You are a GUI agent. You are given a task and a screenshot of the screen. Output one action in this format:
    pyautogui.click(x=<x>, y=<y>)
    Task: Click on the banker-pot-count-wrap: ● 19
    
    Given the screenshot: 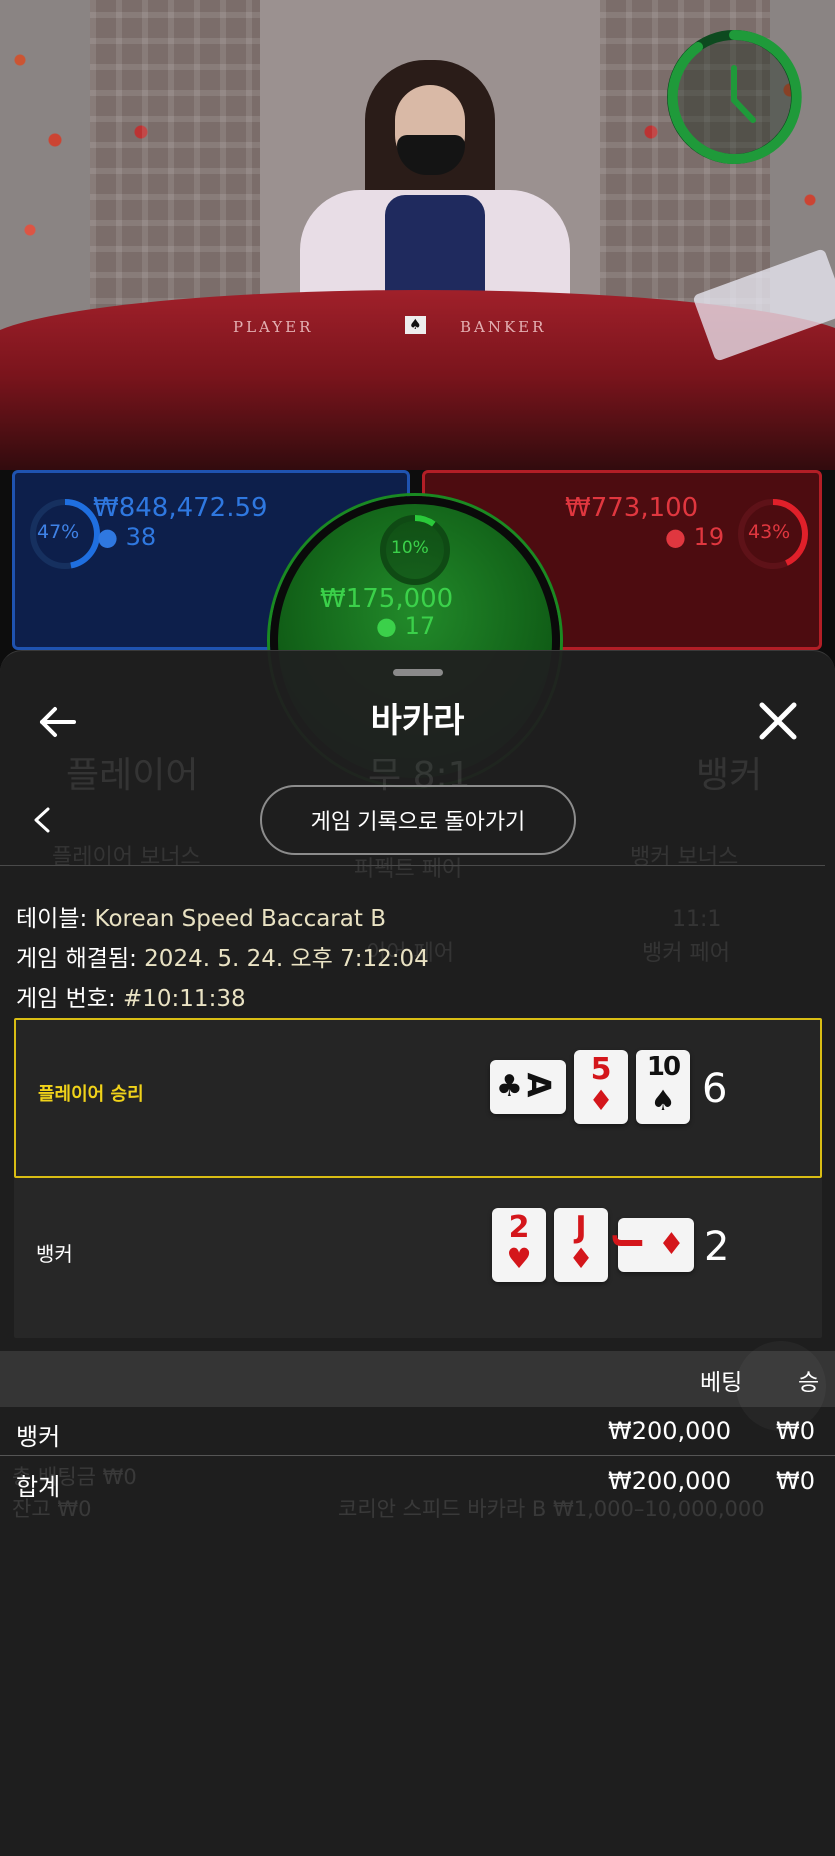 What is the action you would take?
    pyautogui.click(x=694, y=537)
    